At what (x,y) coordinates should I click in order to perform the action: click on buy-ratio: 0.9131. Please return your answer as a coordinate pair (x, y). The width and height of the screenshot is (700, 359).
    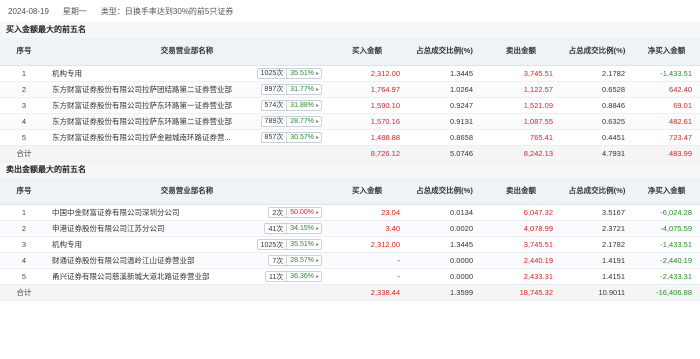
    Looking at the image, I should click on (444, 121).